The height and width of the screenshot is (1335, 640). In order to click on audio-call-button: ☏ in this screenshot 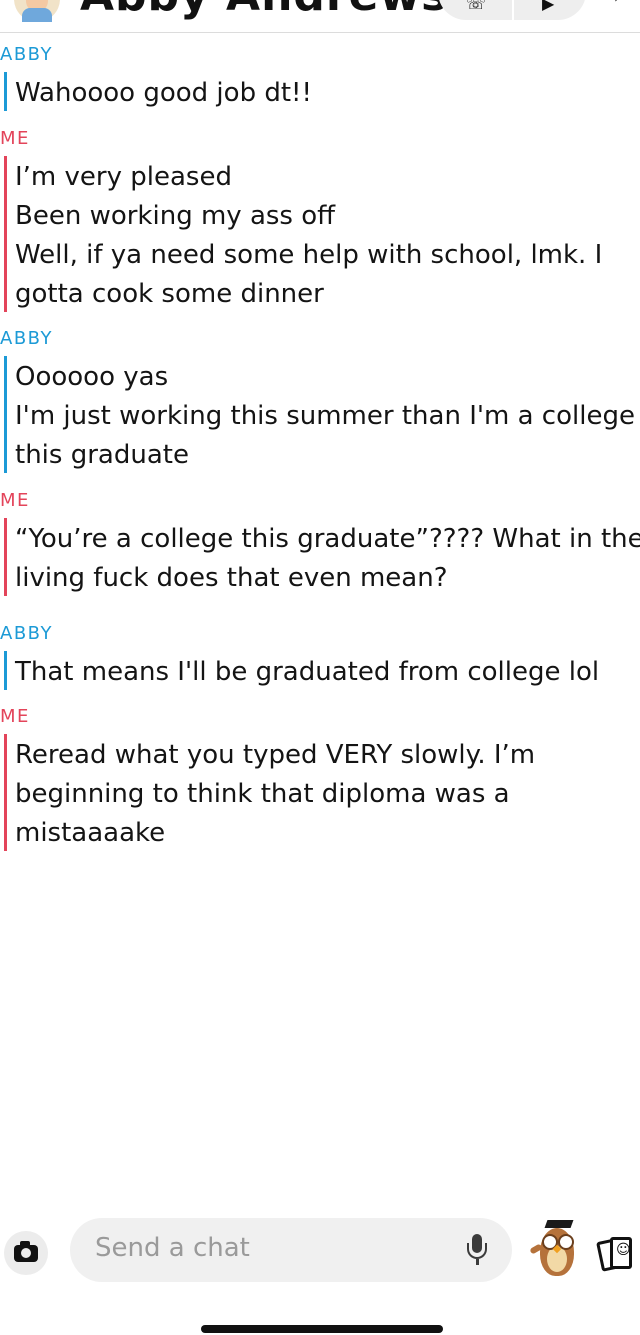, I will do `click(475, 10)`.